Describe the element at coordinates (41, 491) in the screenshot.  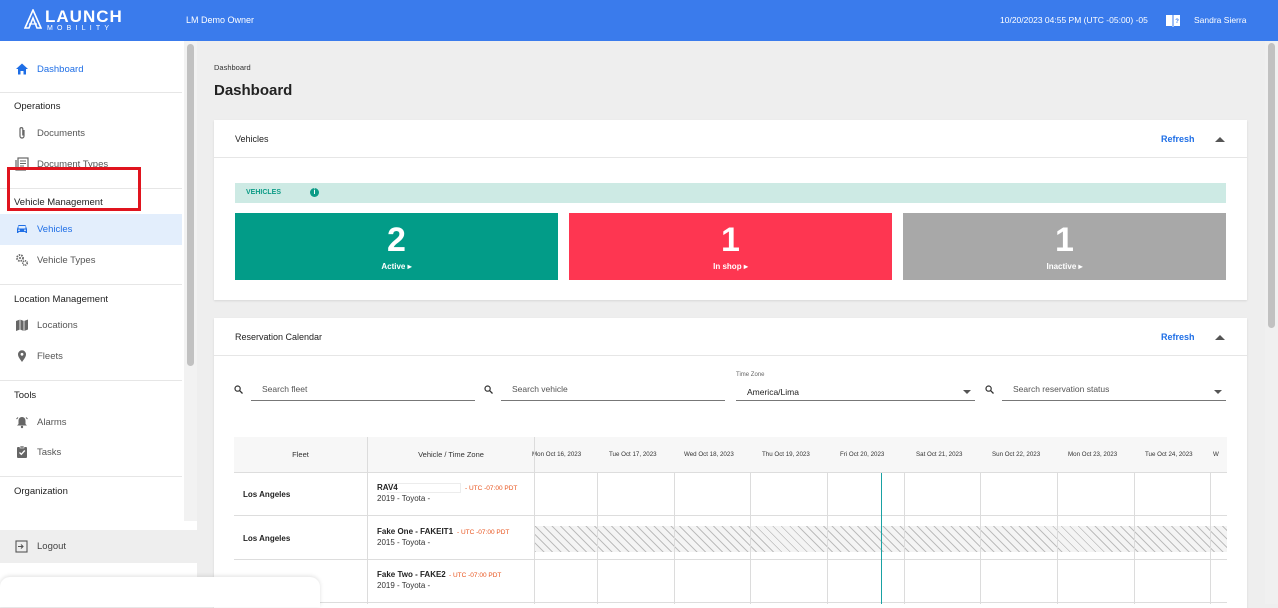
I see `sidebar-section-organization: Organization` at that location.